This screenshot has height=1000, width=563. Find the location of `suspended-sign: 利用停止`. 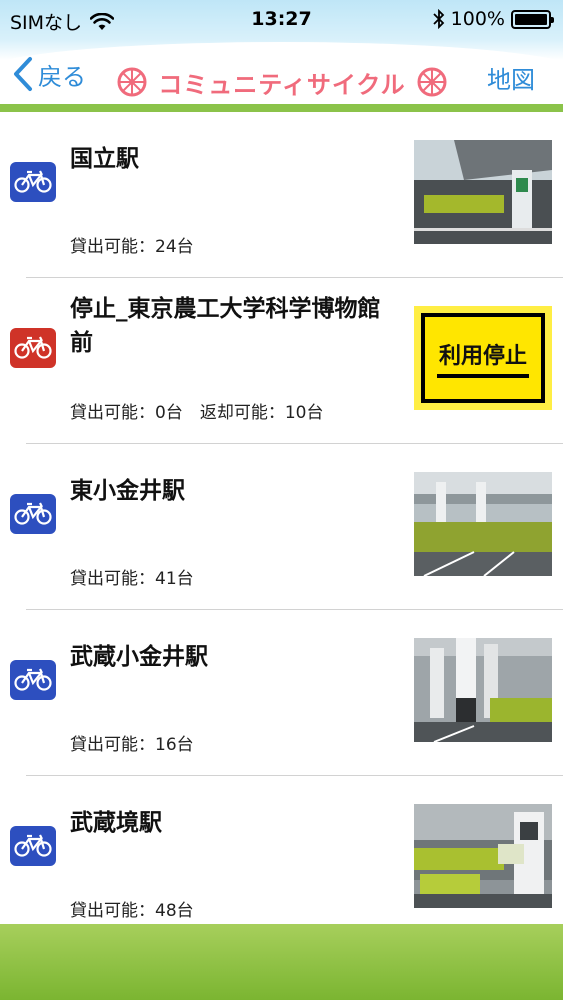

suspended-sign: 利用停止 is located at coordinates (483, 358).